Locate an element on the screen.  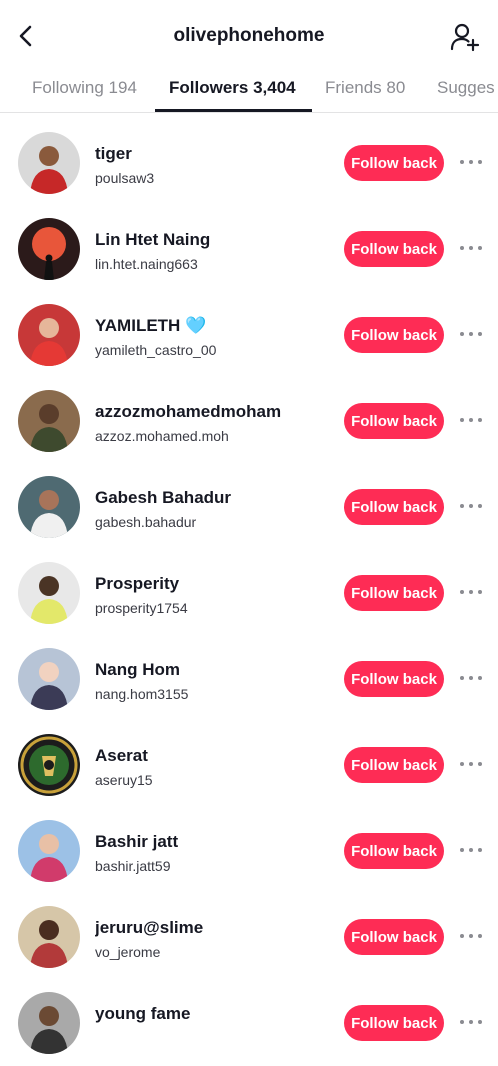
follower-row: jeruru@slime vo_jerome Follow back is located at coordinates (249, 937).